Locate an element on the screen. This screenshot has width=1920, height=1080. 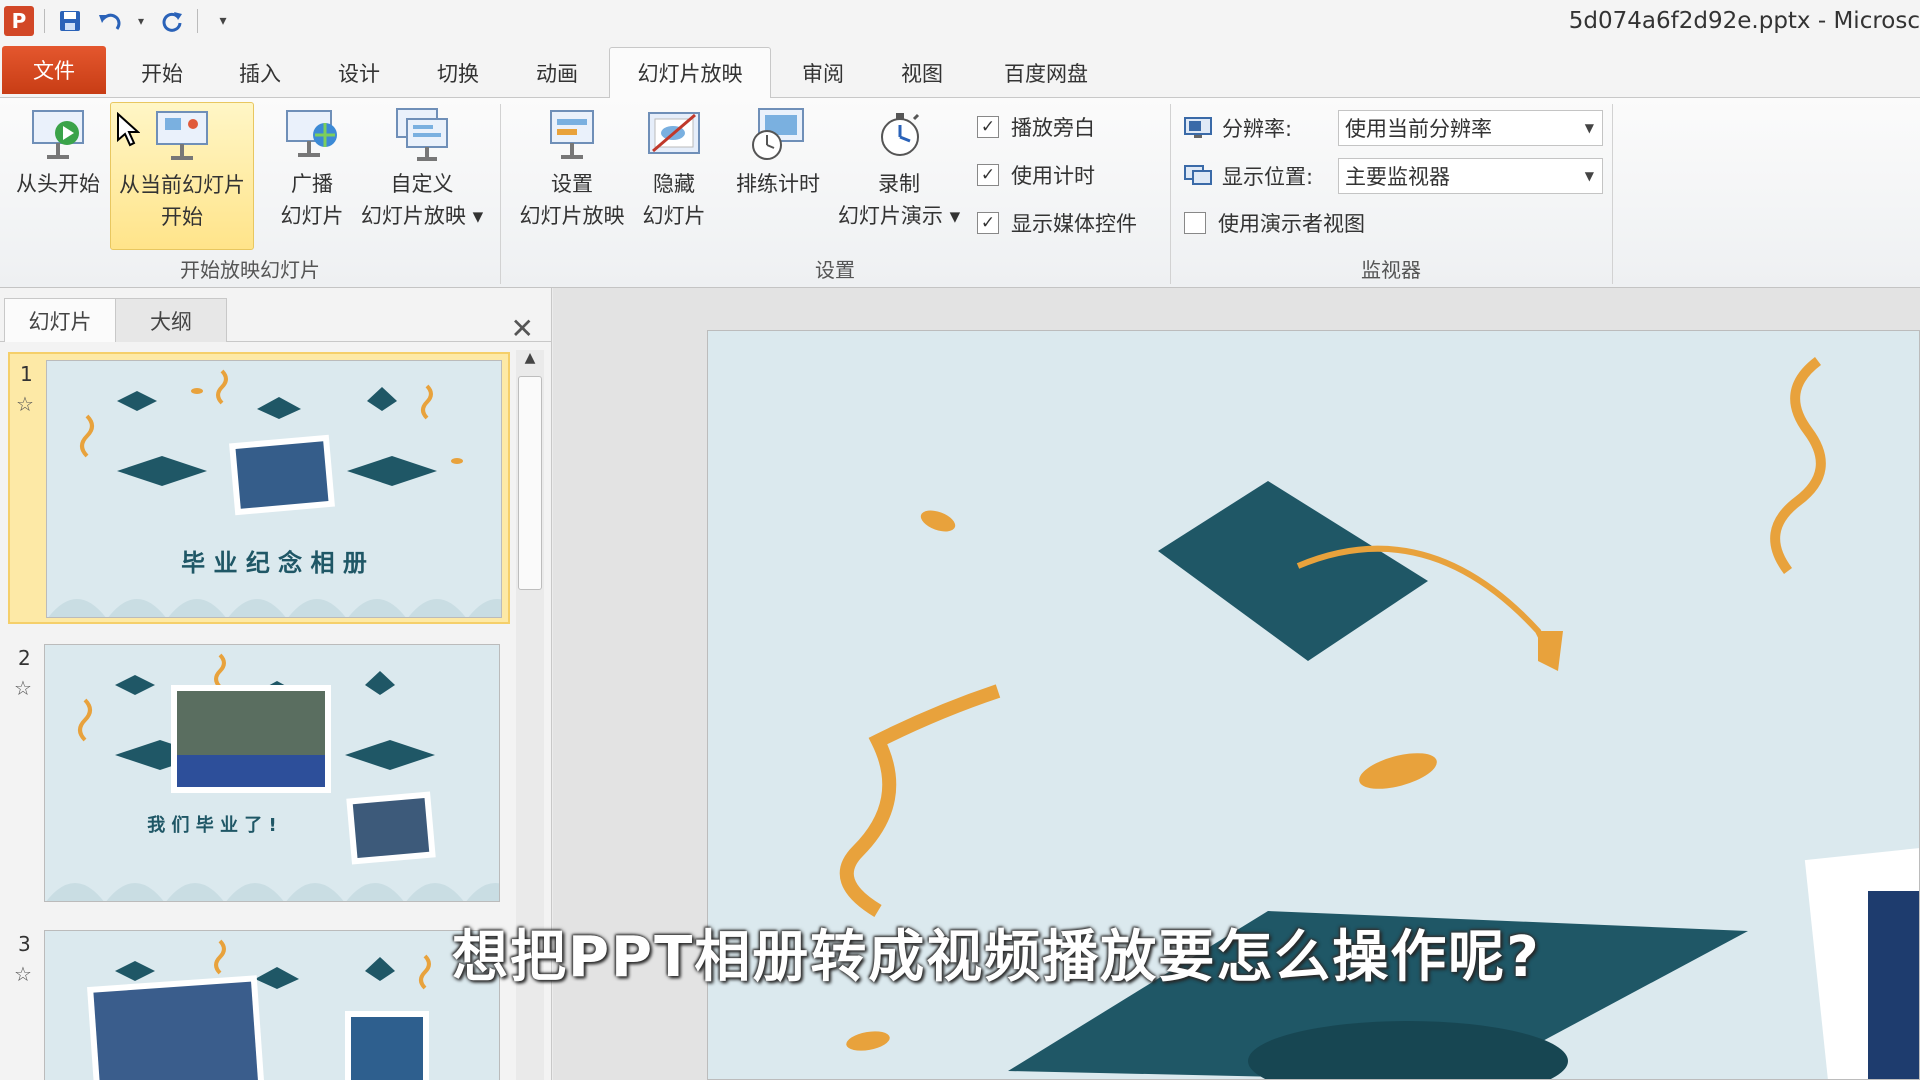
customize-qat-icon: ▾ is located at coordinates (223, 21).